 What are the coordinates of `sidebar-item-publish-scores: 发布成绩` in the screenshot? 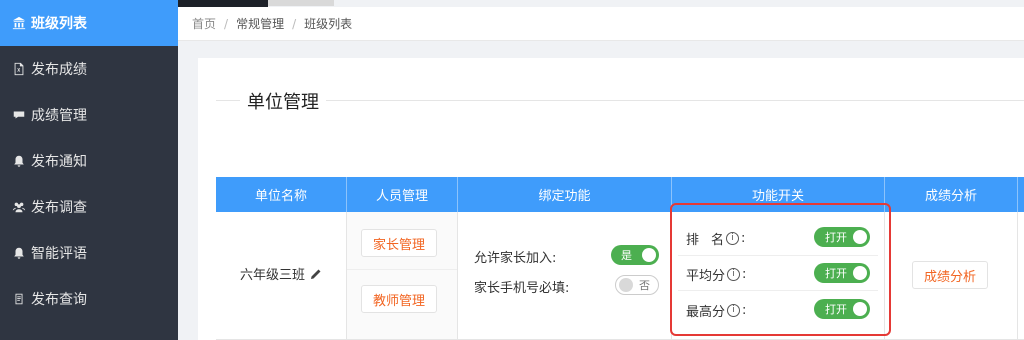 It's located at (89, 69).